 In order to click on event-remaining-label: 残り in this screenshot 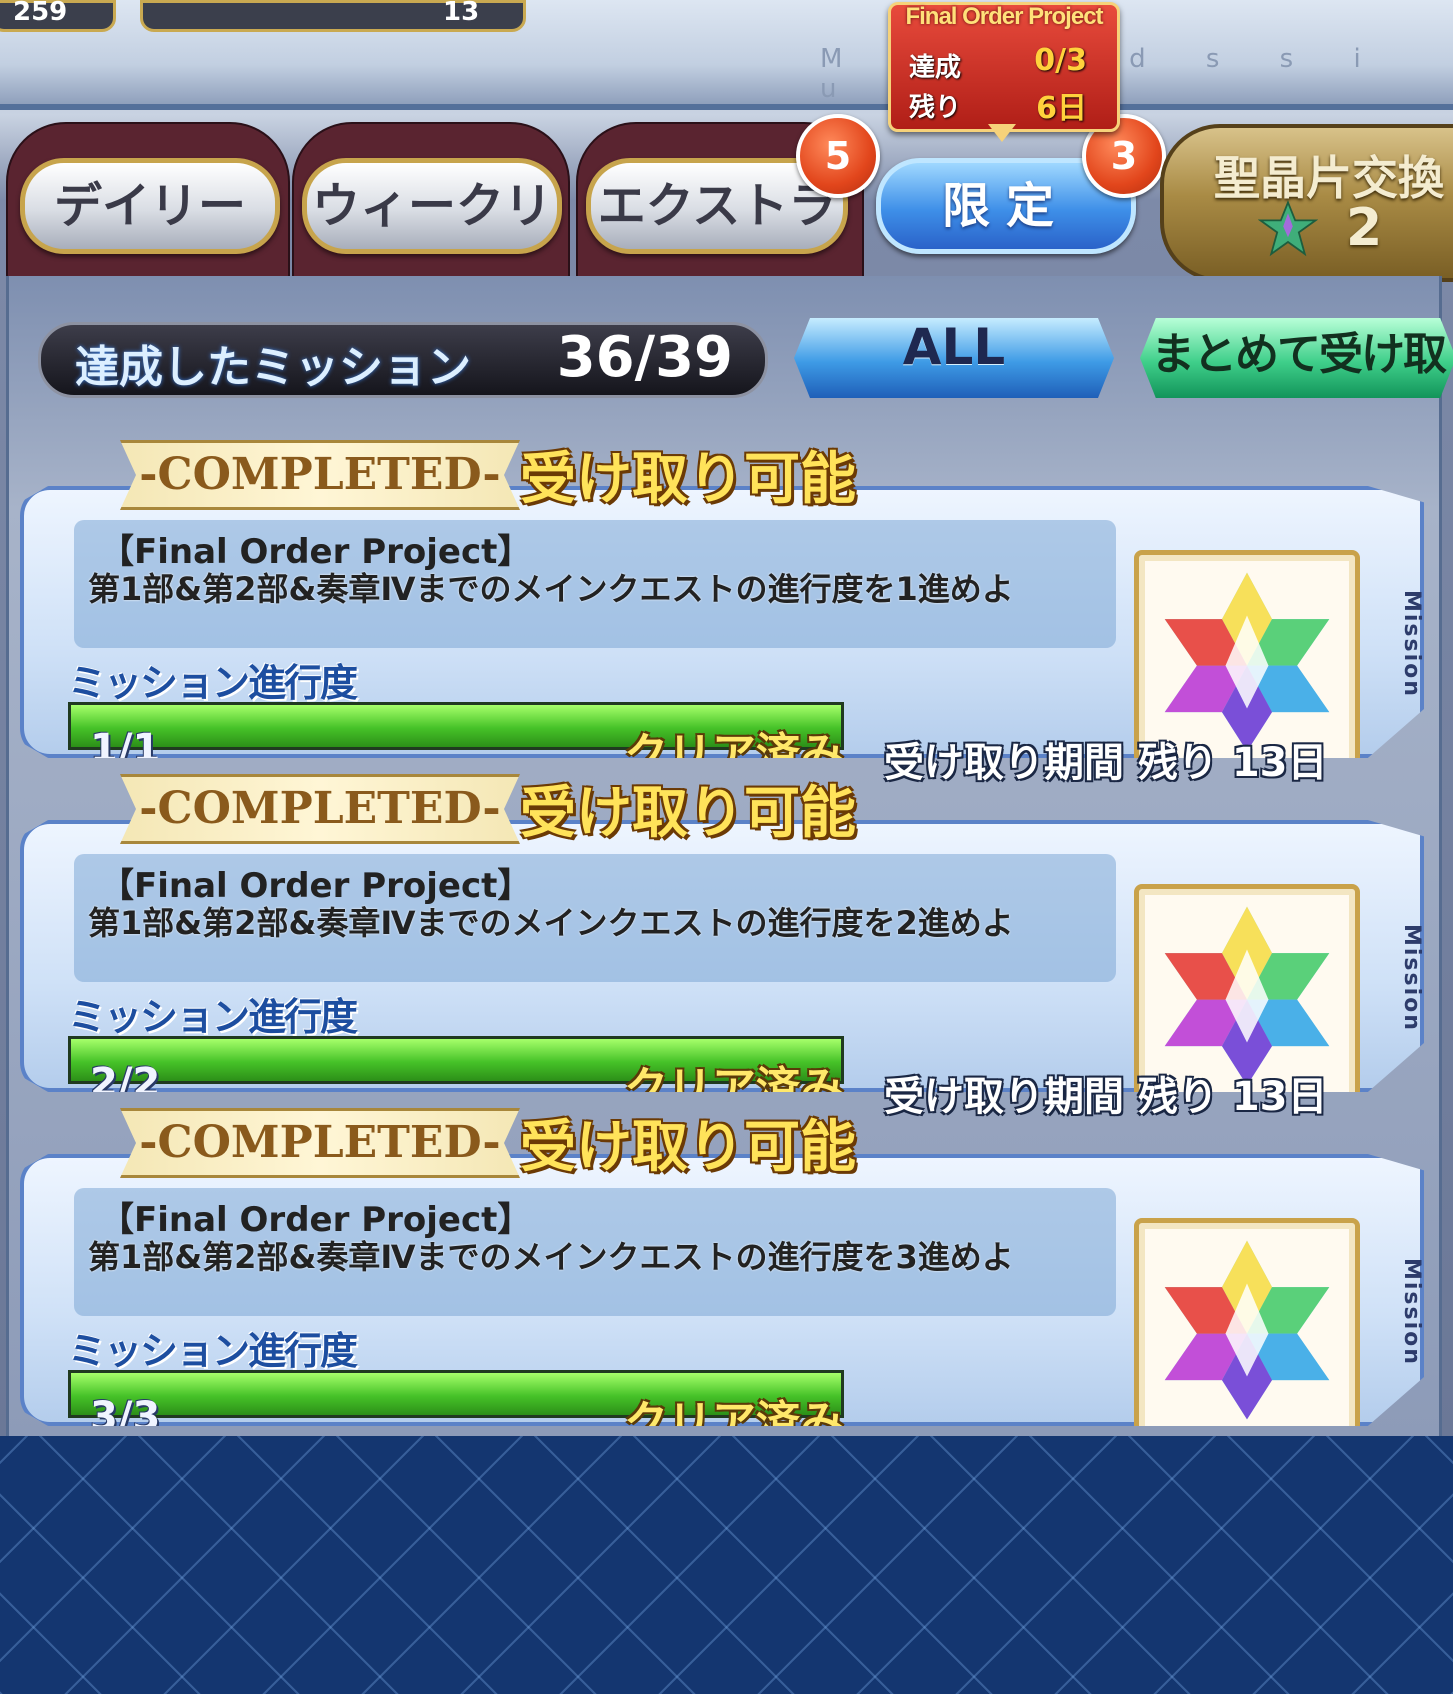, I will do `click(935, 108)`.